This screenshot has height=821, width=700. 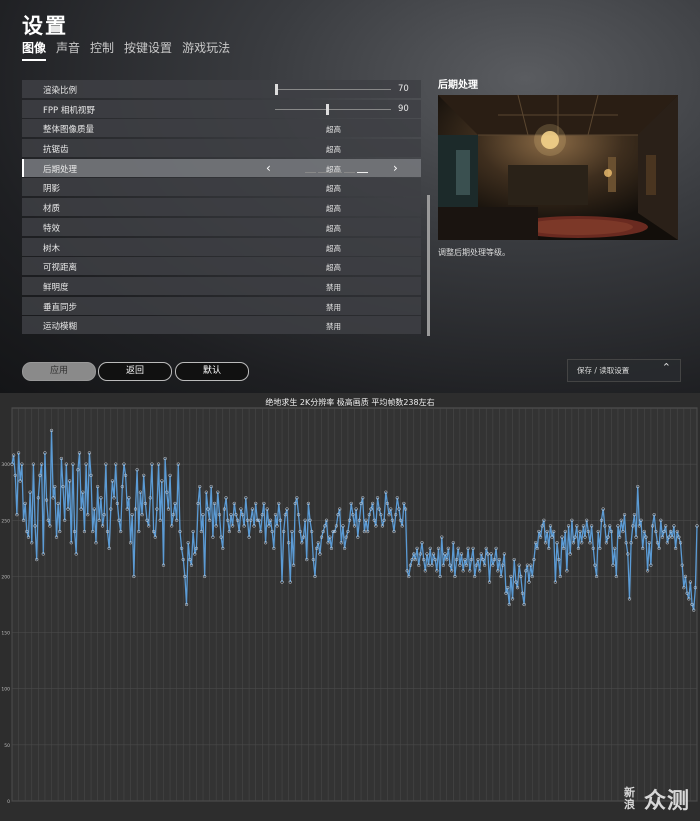 I want to click on setting-textures: 材质 超高, so click(x=221, y=207).